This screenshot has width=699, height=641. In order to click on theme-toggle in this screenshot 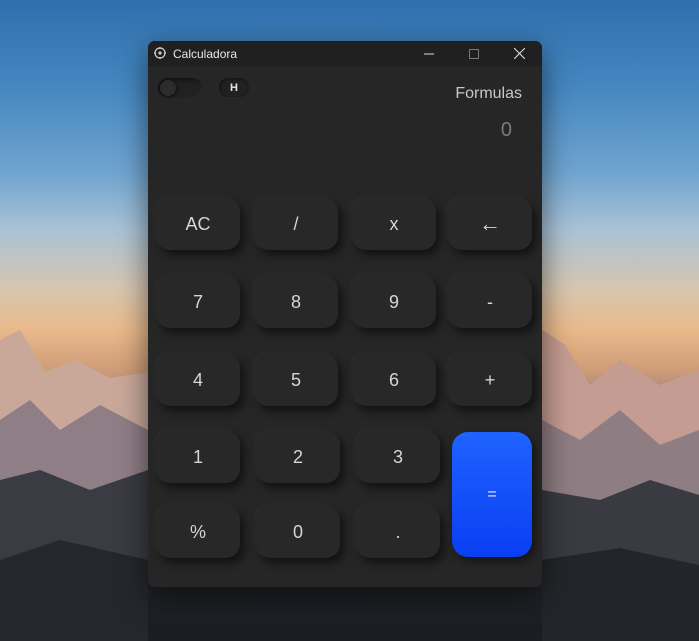, I will do `click(180, 88)`.